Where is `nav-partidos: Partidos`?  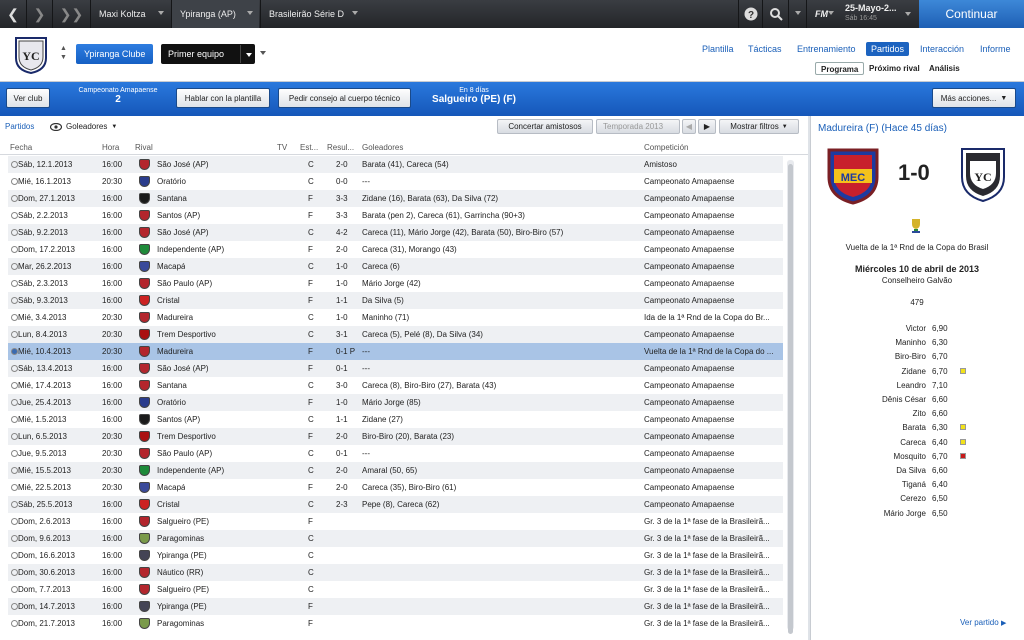 nav-partidos: Partidos is located at coordinates (888, 49).